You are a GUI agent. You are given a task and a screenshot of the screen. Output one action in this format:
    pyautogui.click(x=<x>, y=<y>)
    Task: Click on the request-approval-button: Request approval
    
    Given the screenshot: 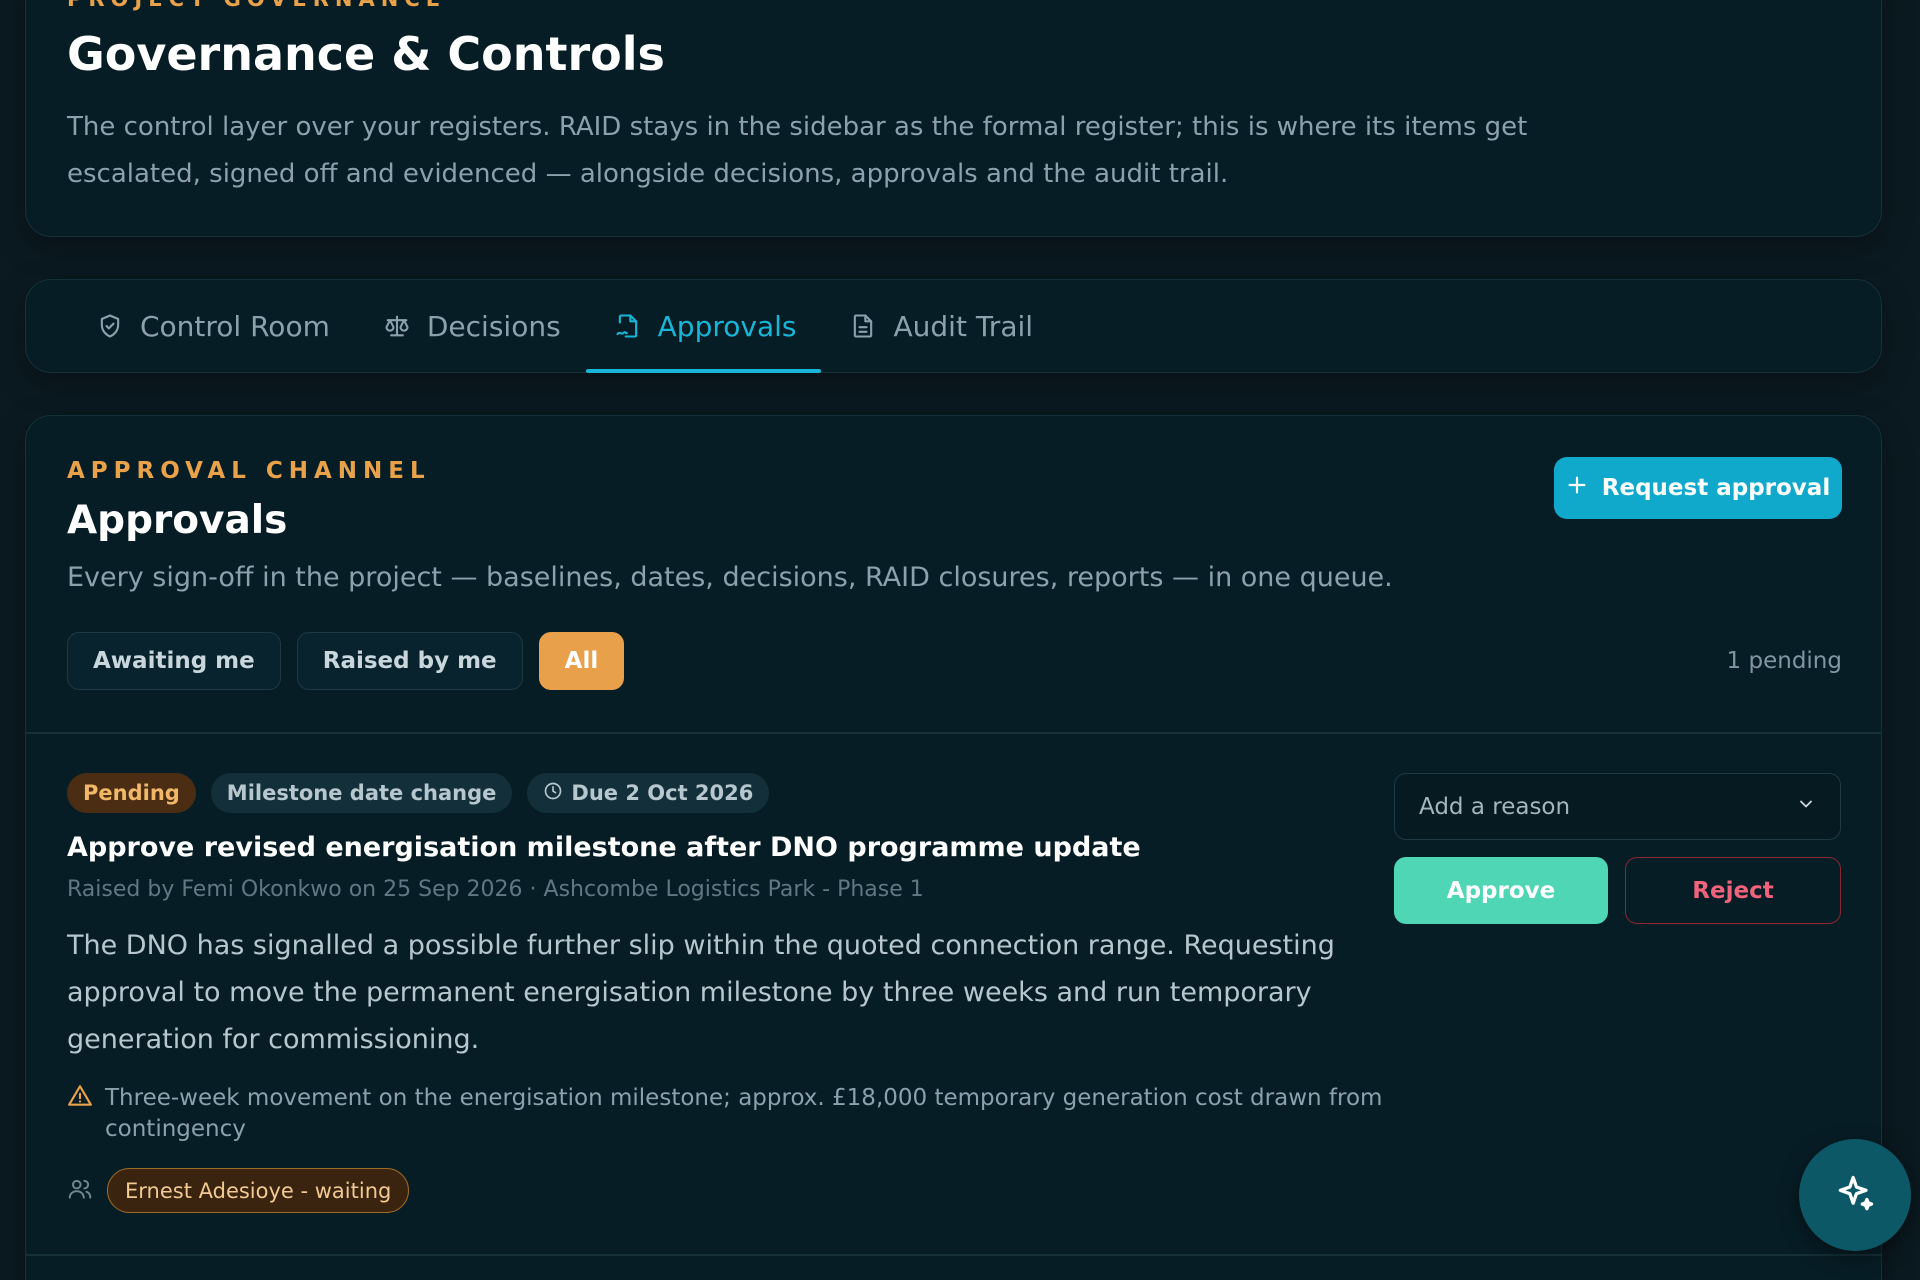 What is the action you would take?
    pyautogui.click(x=1698, y=488)
    